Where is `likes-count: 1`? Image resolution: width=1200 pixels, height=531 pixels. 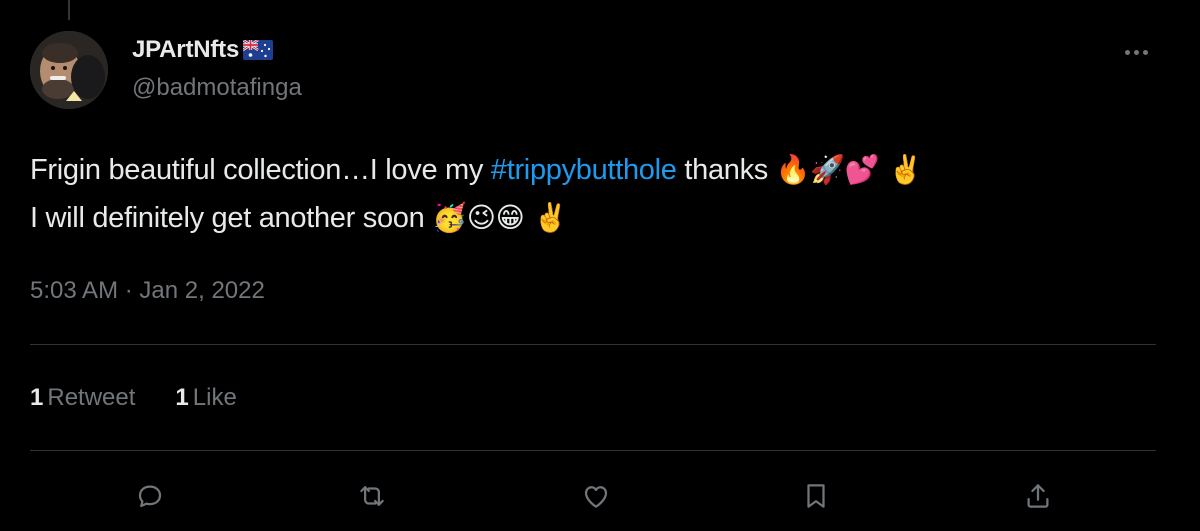 likes-count: 1 is located at coordinates (182, 397).